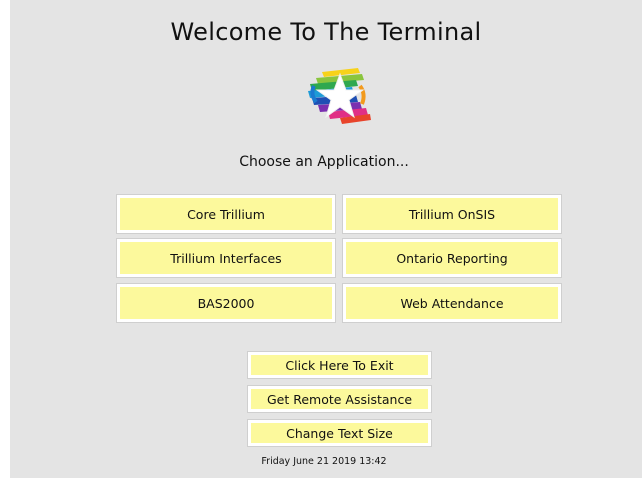  What do you see at coordinates (339, 433) in the screenshot?
I see `change-text-size-button: Change Text Size` at bounding box center [339, 433].